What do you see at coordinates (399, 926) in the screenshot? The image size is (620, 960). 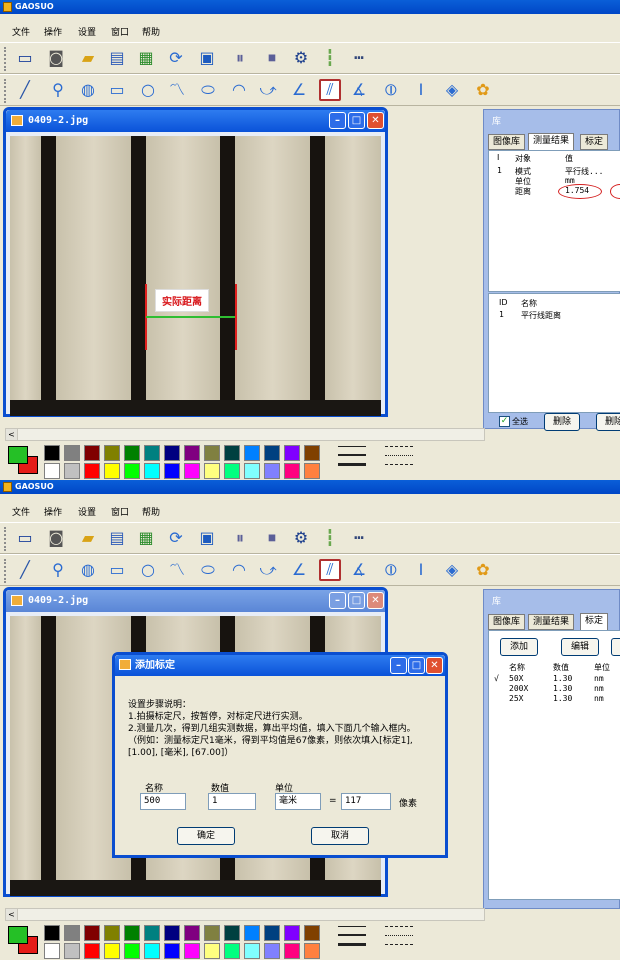 I see `line-style-dashed` at bounding box center [399, 926].